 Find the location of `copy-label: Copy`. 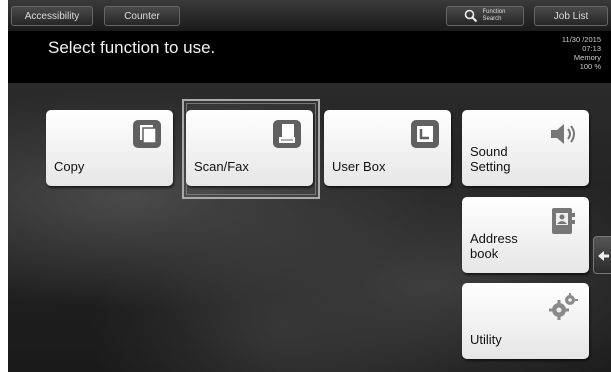

copy-label: Copy is located at coordinates (69, 166).